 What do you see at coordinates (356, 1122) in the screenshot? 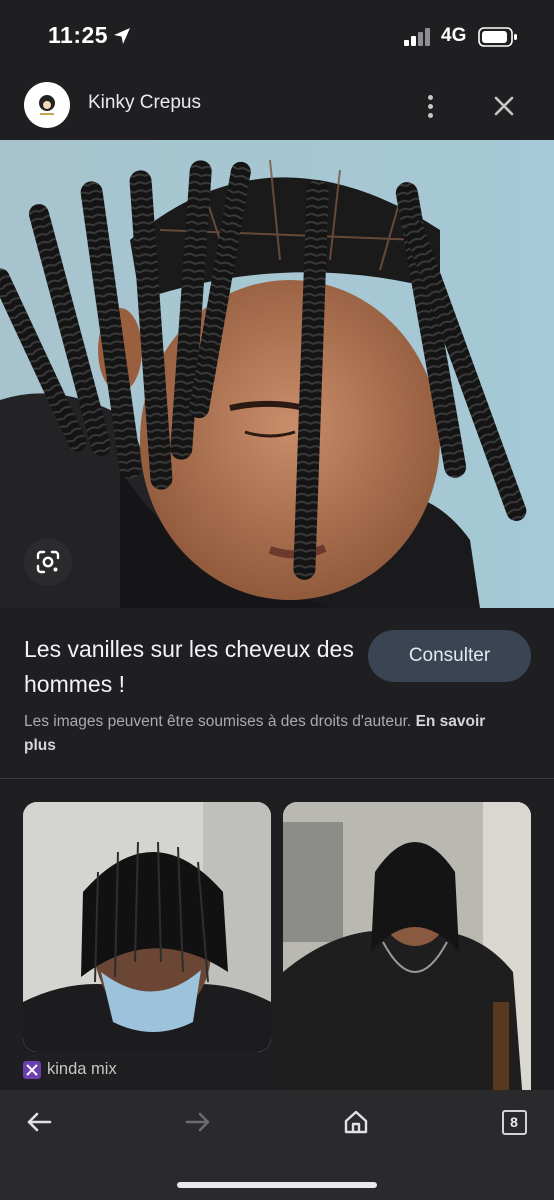
I see `home-icon` at bounding box center [356, 1122].